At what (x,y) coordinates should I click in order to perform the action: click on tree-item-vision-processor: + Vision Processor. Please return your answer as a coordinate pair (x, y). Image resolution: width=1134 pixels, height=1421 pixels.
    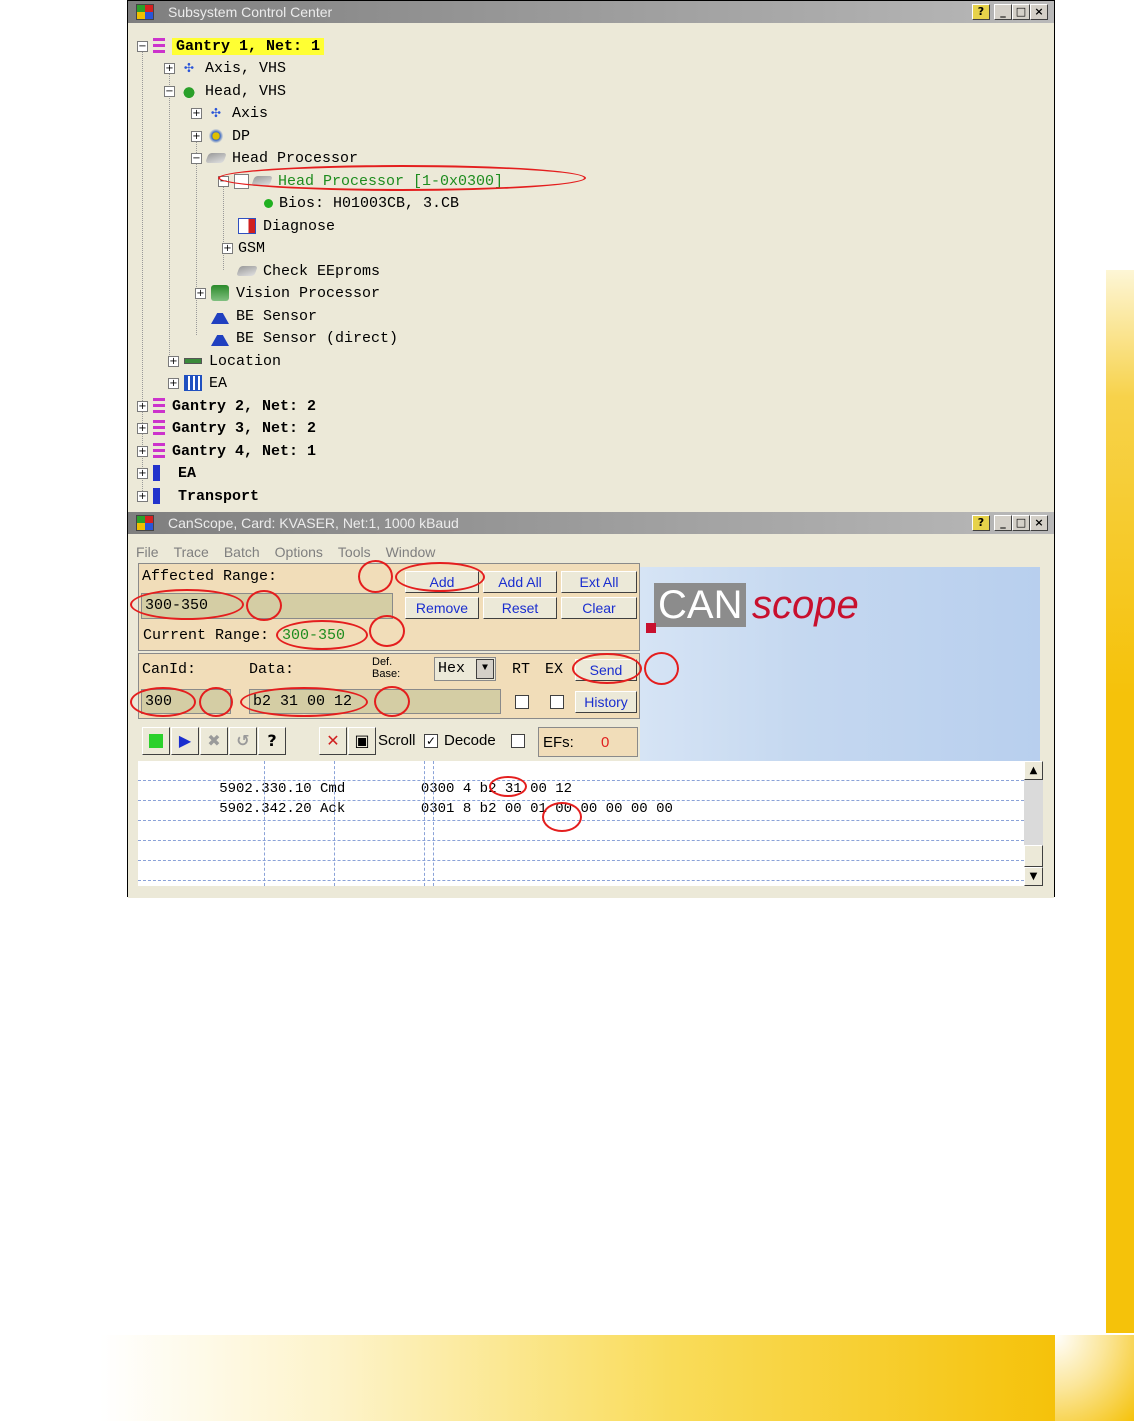
    Looking at the image, I should click on (287, 293).